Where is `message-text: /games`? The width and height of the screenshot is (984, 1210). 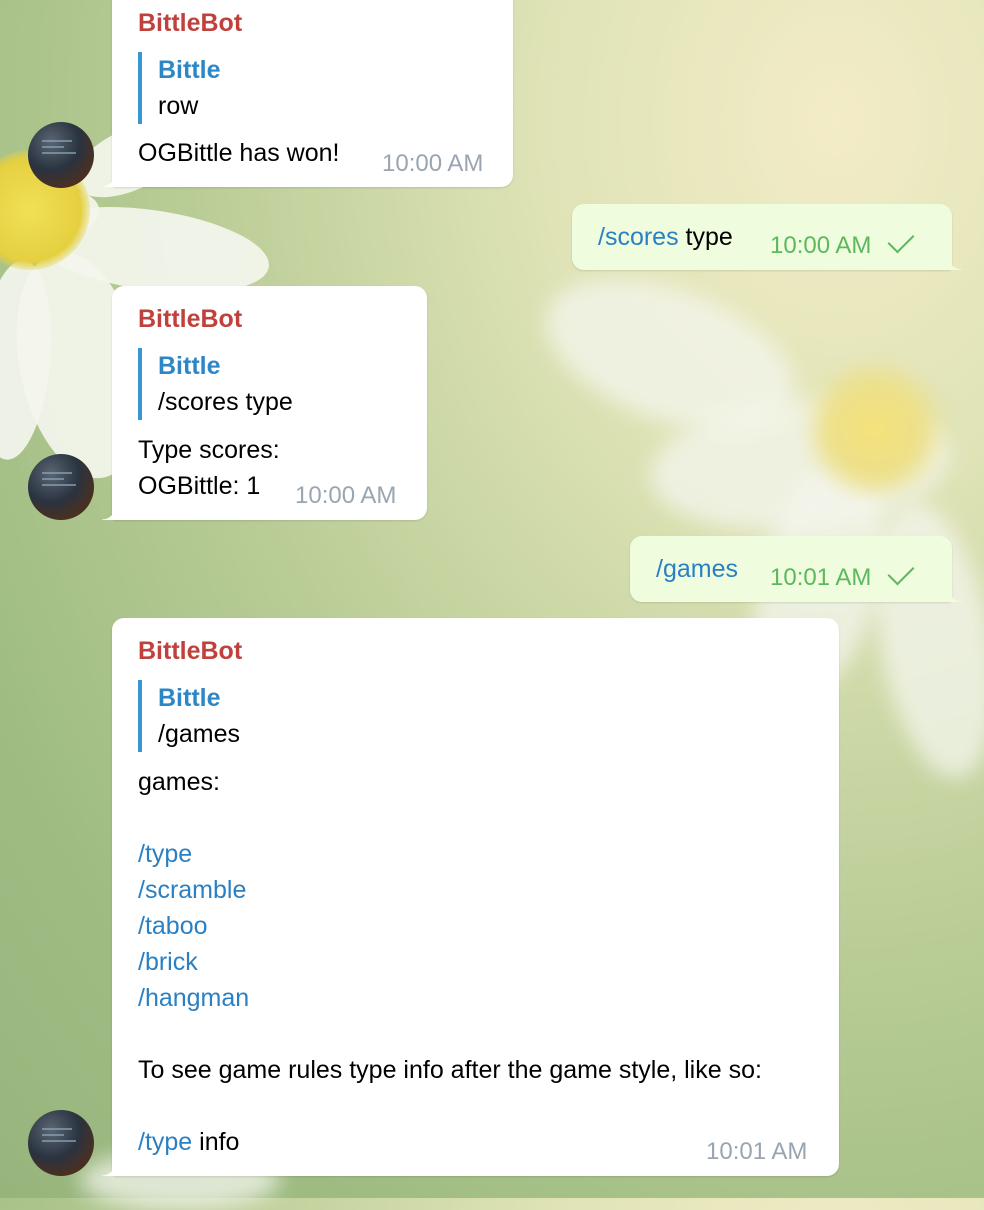
message-text: /games is located at coordinates (697, 569).